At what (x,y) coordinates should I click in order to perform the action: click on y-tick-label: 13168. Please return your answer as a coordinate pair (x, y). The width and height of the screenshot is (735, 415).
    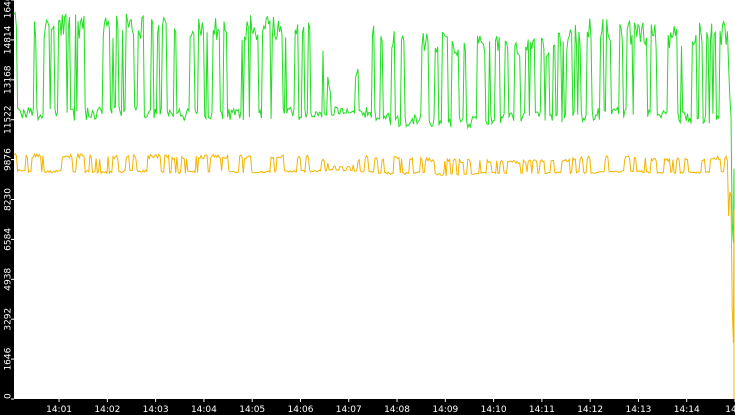
    Looking at the image, I should click on (9, 79).